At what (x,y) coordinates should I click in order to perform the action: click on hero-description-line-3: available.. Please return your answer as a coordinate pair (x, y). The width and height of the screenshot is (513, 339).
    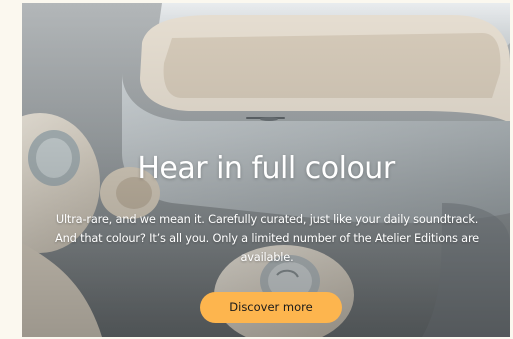
    Looking at the image, I should click on (267, 257).